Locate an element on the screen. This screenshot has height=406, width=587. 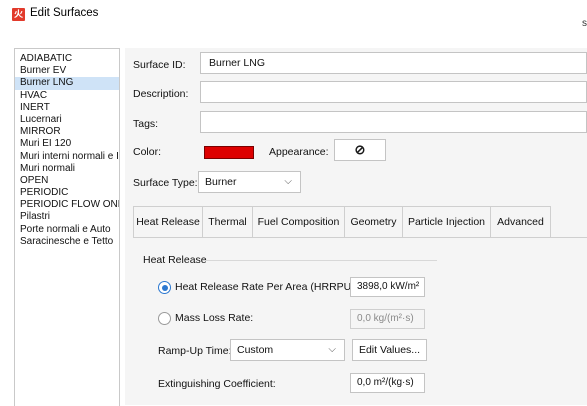
tab-advanced: Advanced is located at coordinates (521, 222).